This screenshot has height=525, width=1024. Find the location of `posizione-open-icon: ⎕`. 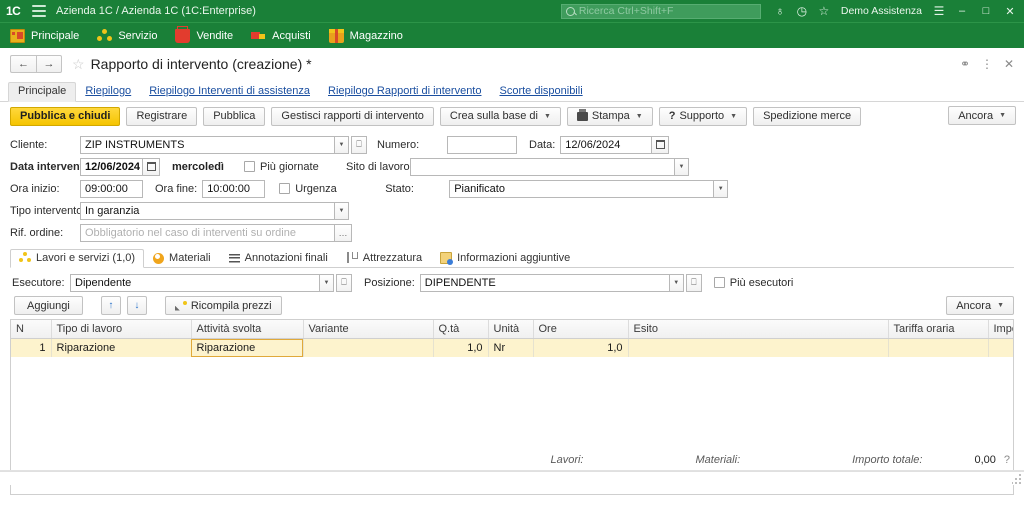

posizione-open-icon: ⎕ is located at coordinates (693, 282).